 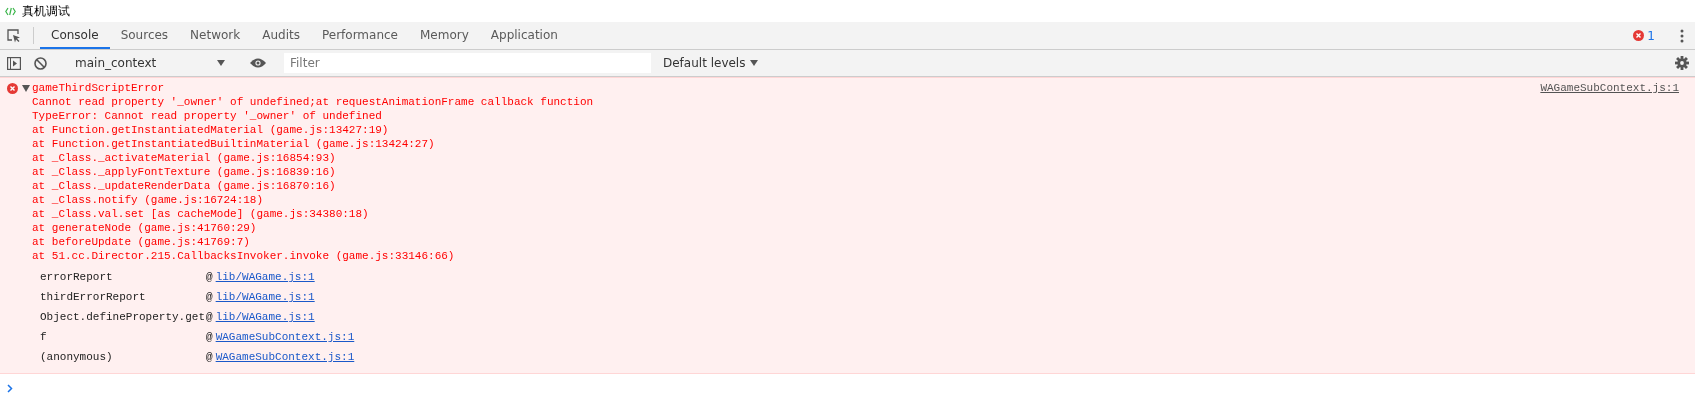 What do you see at coordinates (313, 102) in the screenshot?
I see `error-line: Cannot read property '_owner' of undefined;at requestAnimationFrame callback function` at bounding box center [313, 102].